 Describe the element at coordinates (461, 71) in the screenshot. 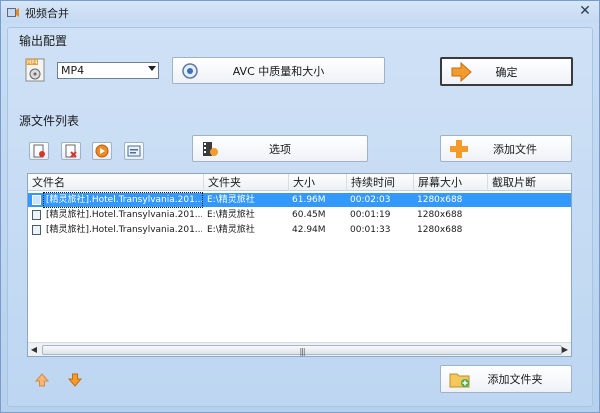

I see `arrow-right-icon` at that location.